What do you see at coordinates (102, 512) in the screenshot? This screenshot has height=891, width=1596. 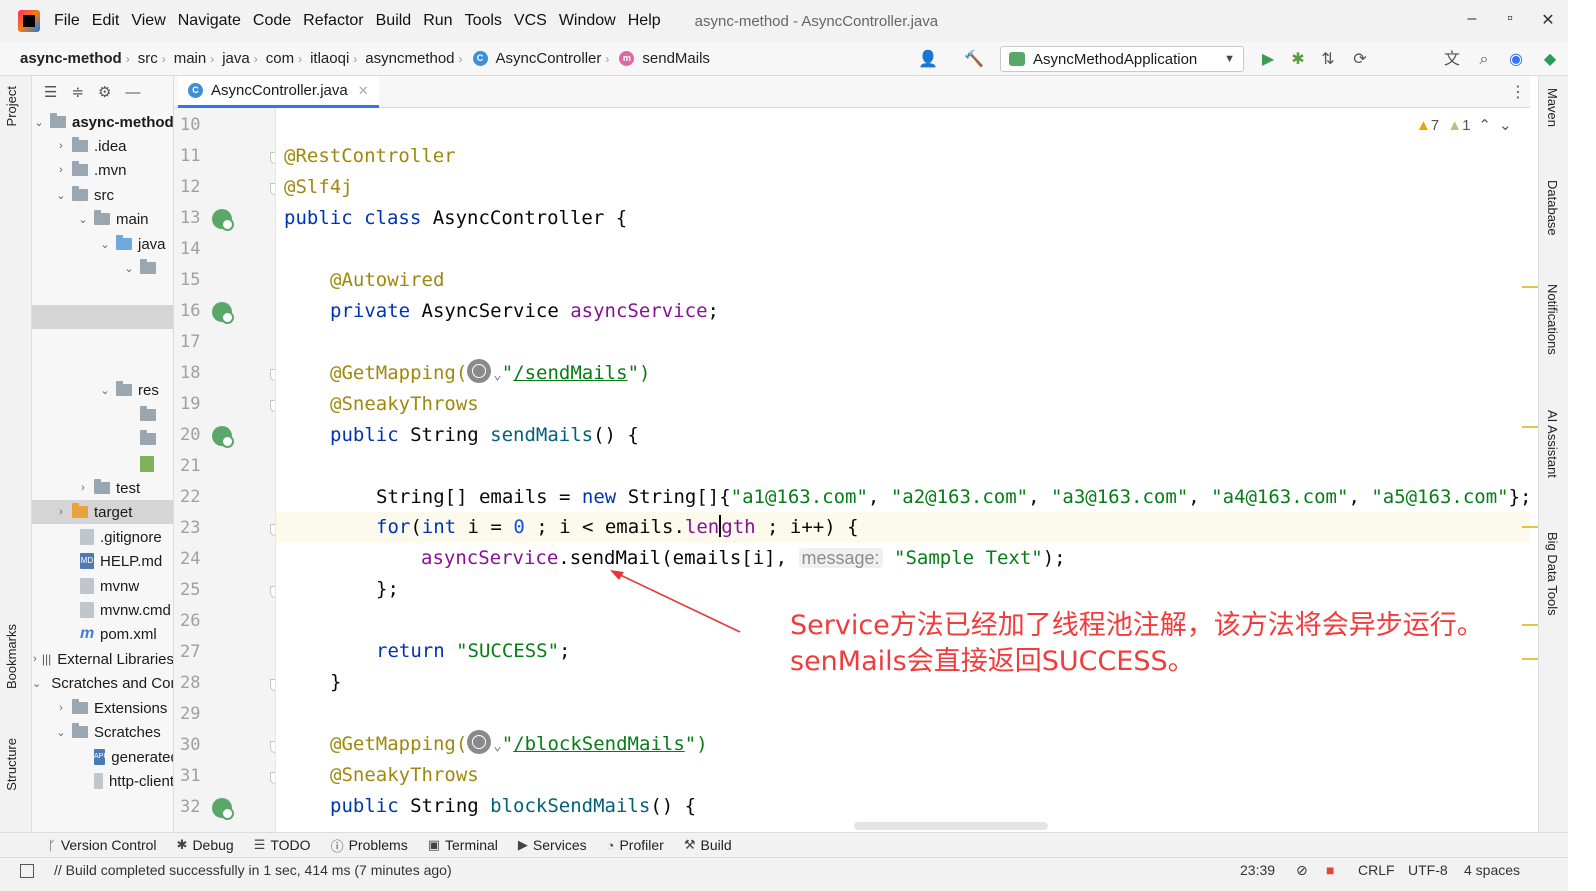 I see `tree-item-target: › target` at bounding box center [102, 512].